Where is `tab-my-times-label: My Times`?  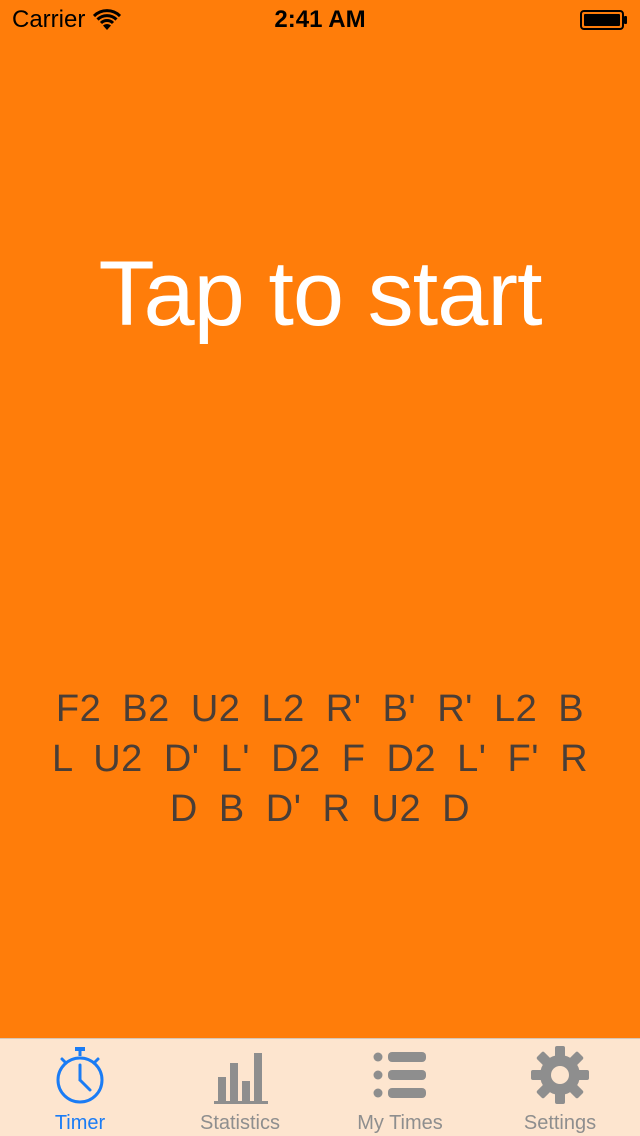 tab-my-times-label: My Times is located at coordinates (400, 1123).